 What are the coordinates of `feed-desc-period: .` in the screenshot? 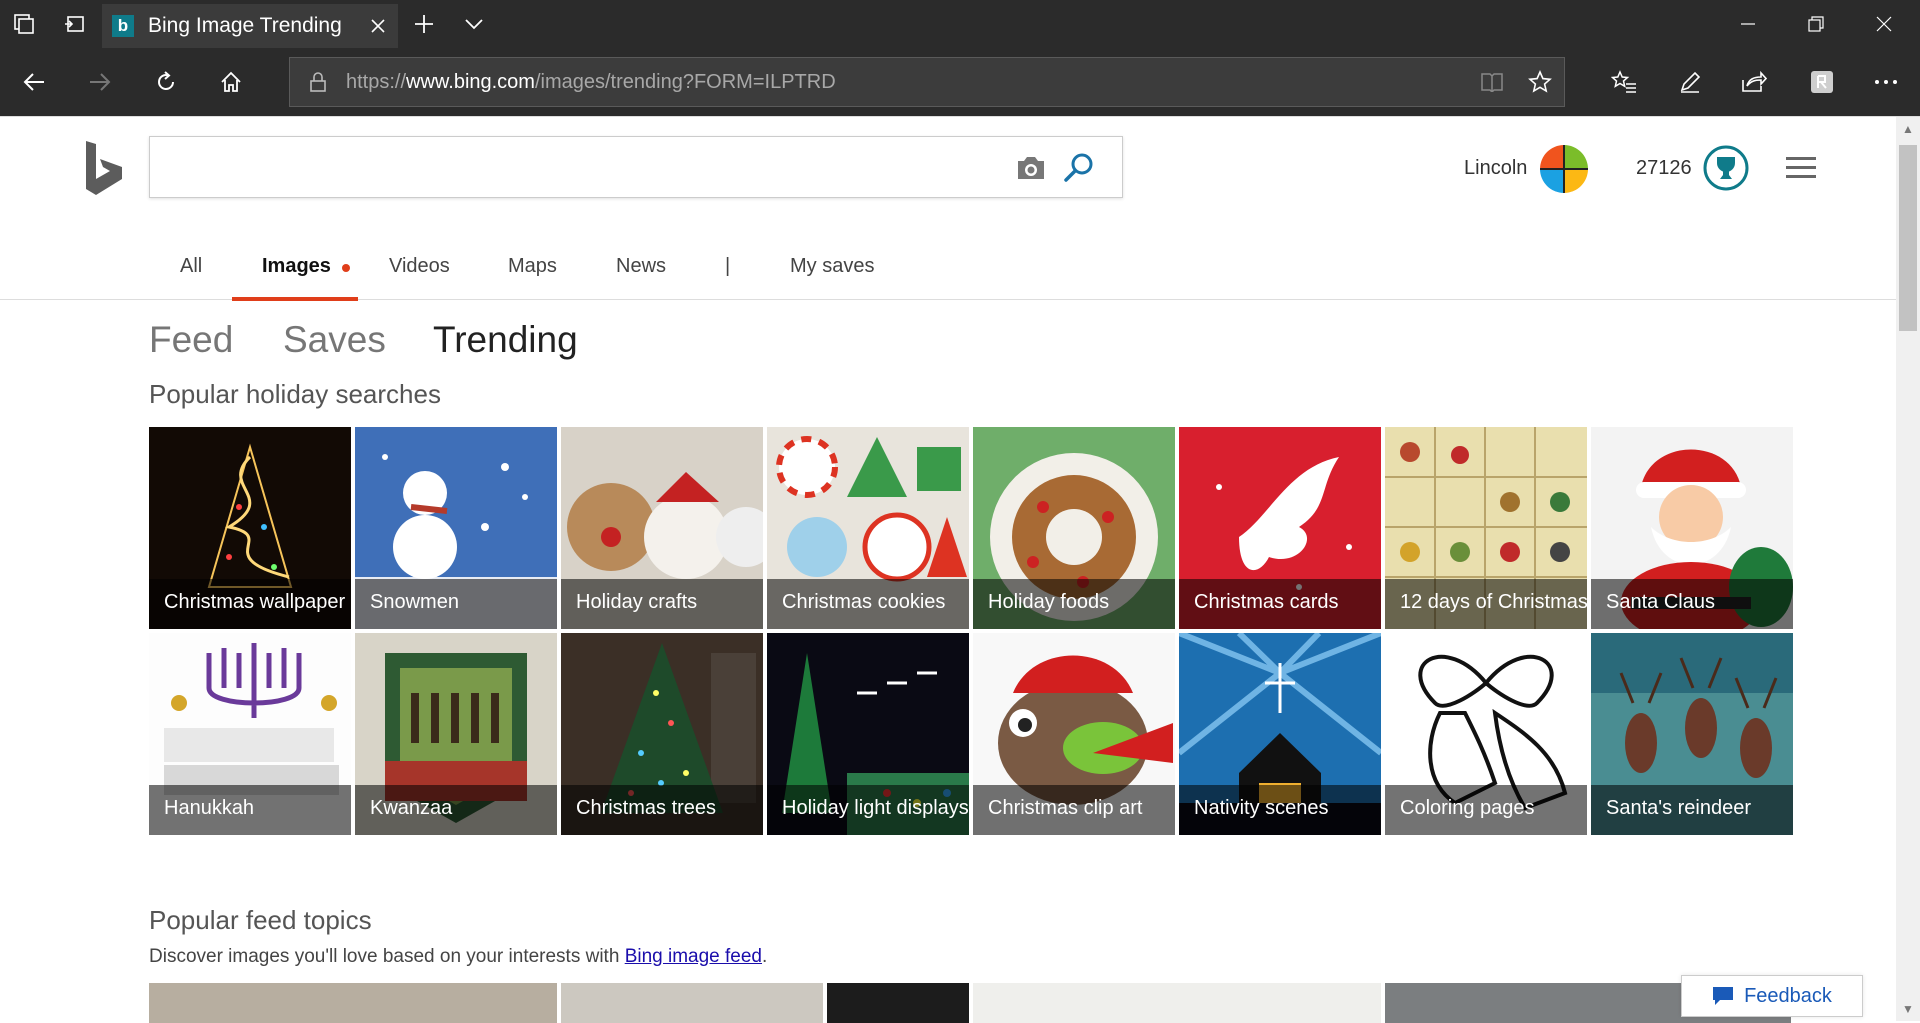 It's located at (765, 956).